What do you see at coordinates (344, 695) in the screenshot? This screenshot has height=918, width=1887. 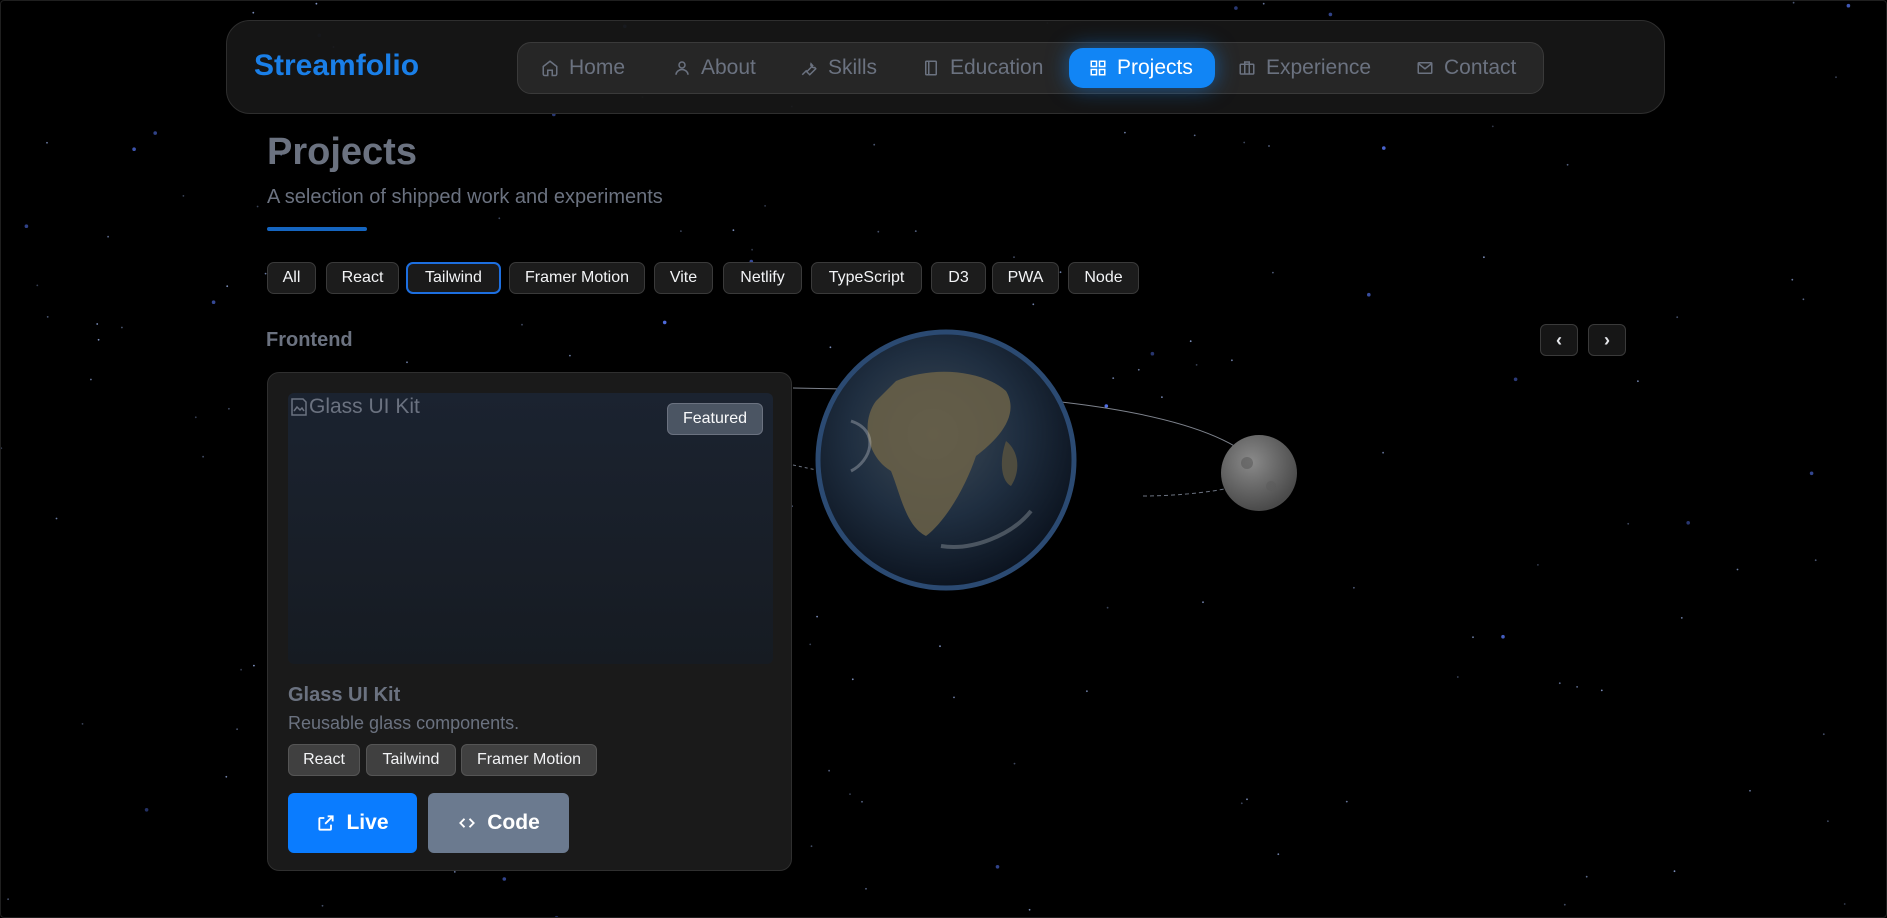 I see `project-title: Glass UI Kit` at bounding box center [344, 695].